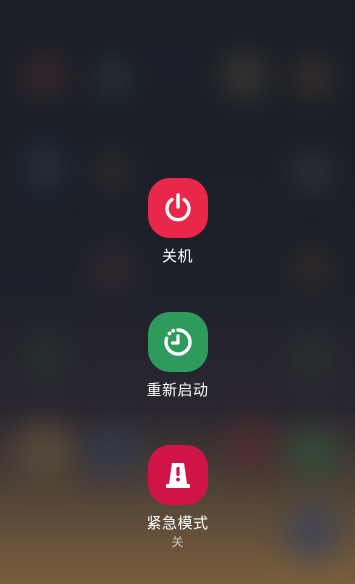 This screenshot has width=355, height=584. I want to click on power-off-label: 关机, so click(177, 256).